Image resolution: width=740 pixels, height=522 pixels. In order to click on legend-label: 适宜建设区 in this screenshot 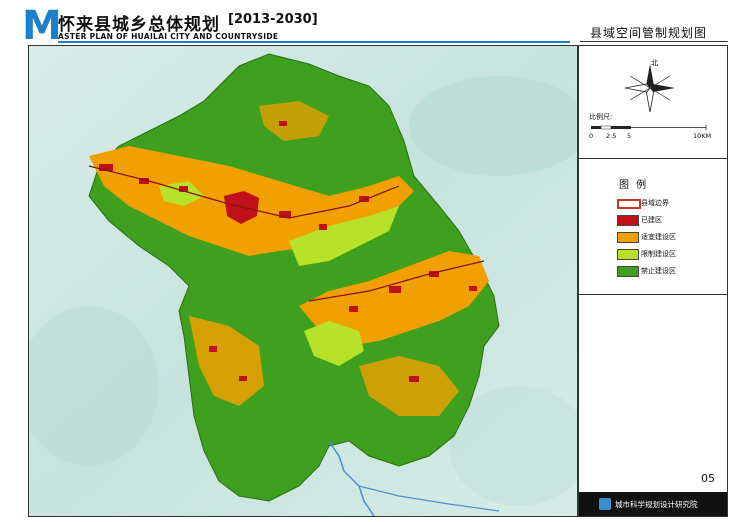, I will do `click(658, 237)`.